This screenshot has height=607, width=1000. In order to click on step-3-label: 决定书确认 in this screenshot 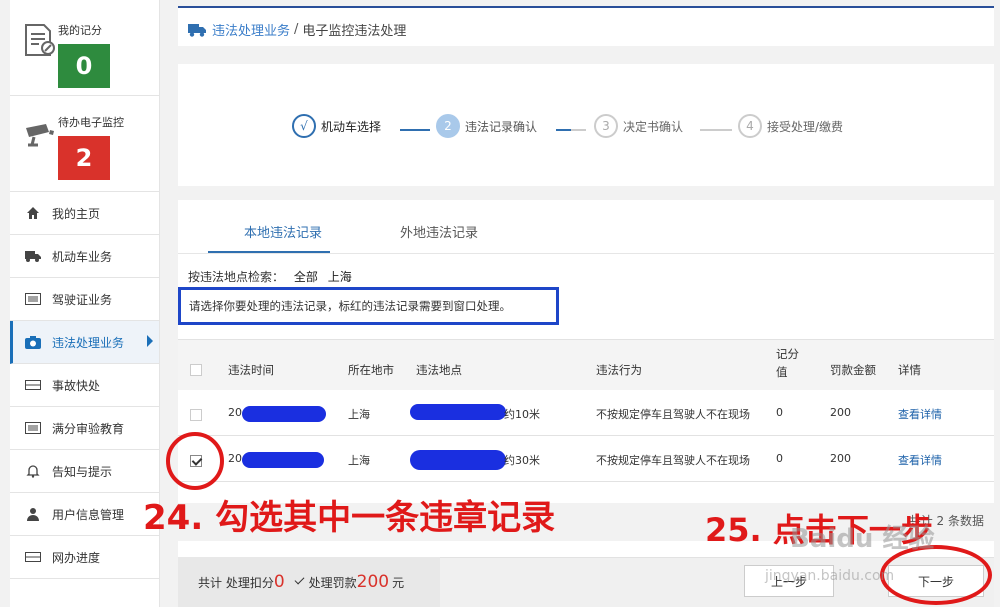, I will do `click(653, 126)`.